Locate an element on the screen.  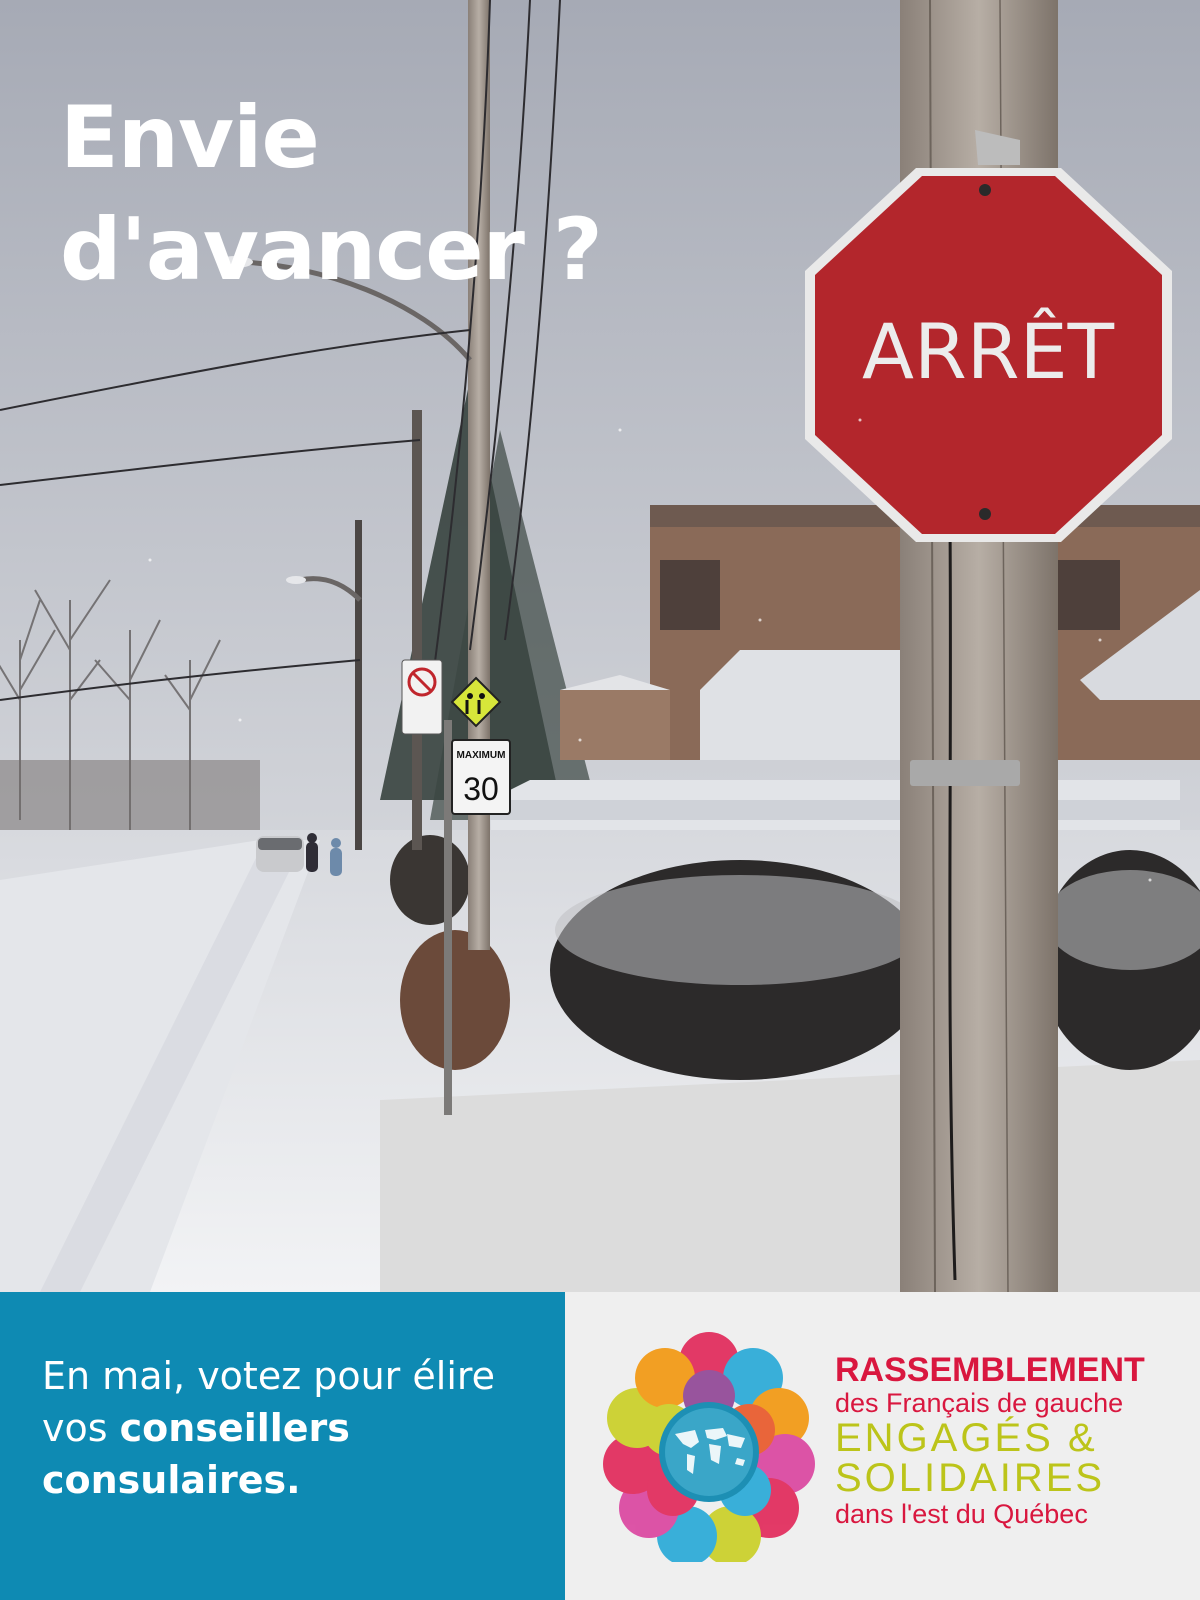
headline-line-1: Envie is located at coordinates (190, 138).